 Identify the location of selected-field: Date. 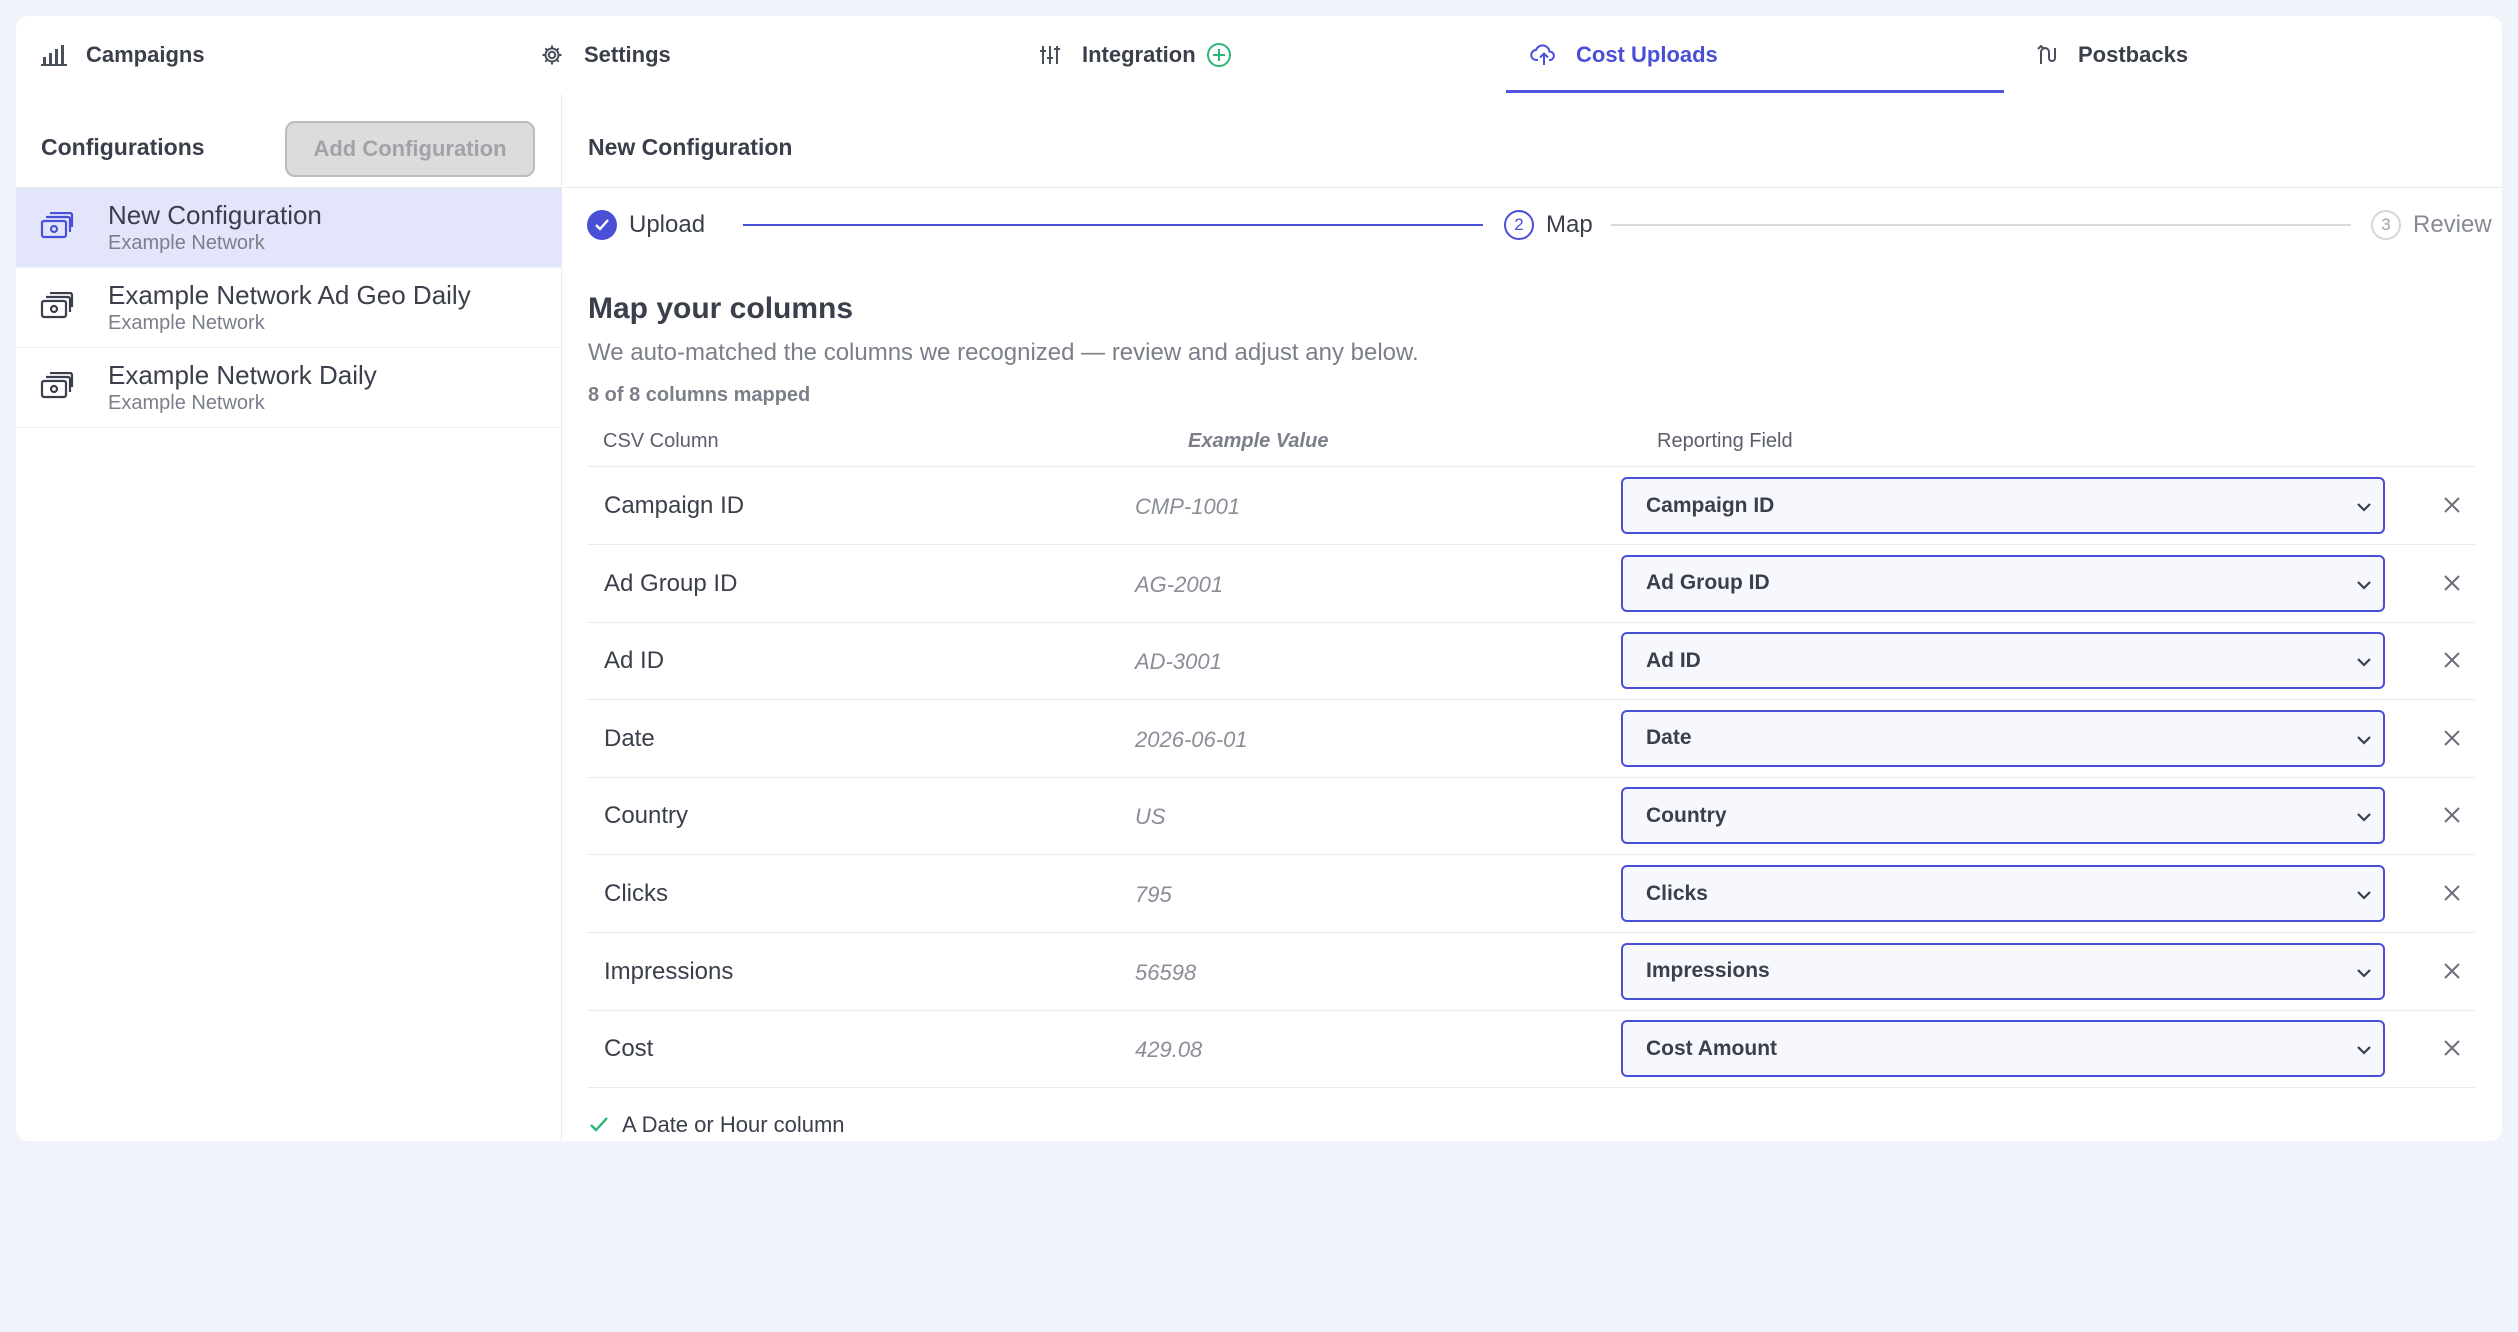
(1669, 738).